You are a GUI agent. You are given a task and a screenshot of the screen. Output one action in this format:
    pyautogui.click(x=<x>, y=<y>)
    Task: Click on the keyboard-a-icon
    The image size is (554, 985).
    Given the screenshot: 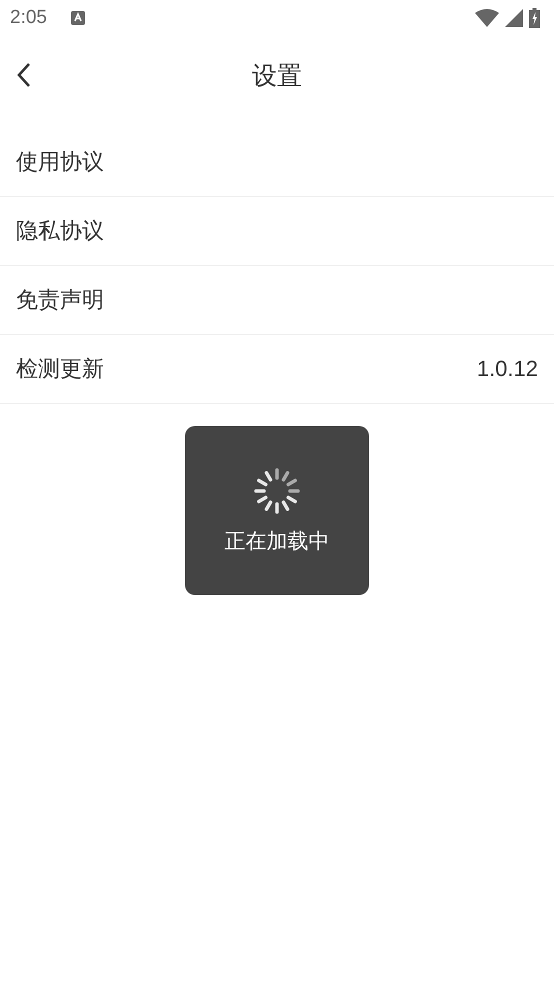 What is the action you would take?
    pyautogui.click(x=77, y=18)
    